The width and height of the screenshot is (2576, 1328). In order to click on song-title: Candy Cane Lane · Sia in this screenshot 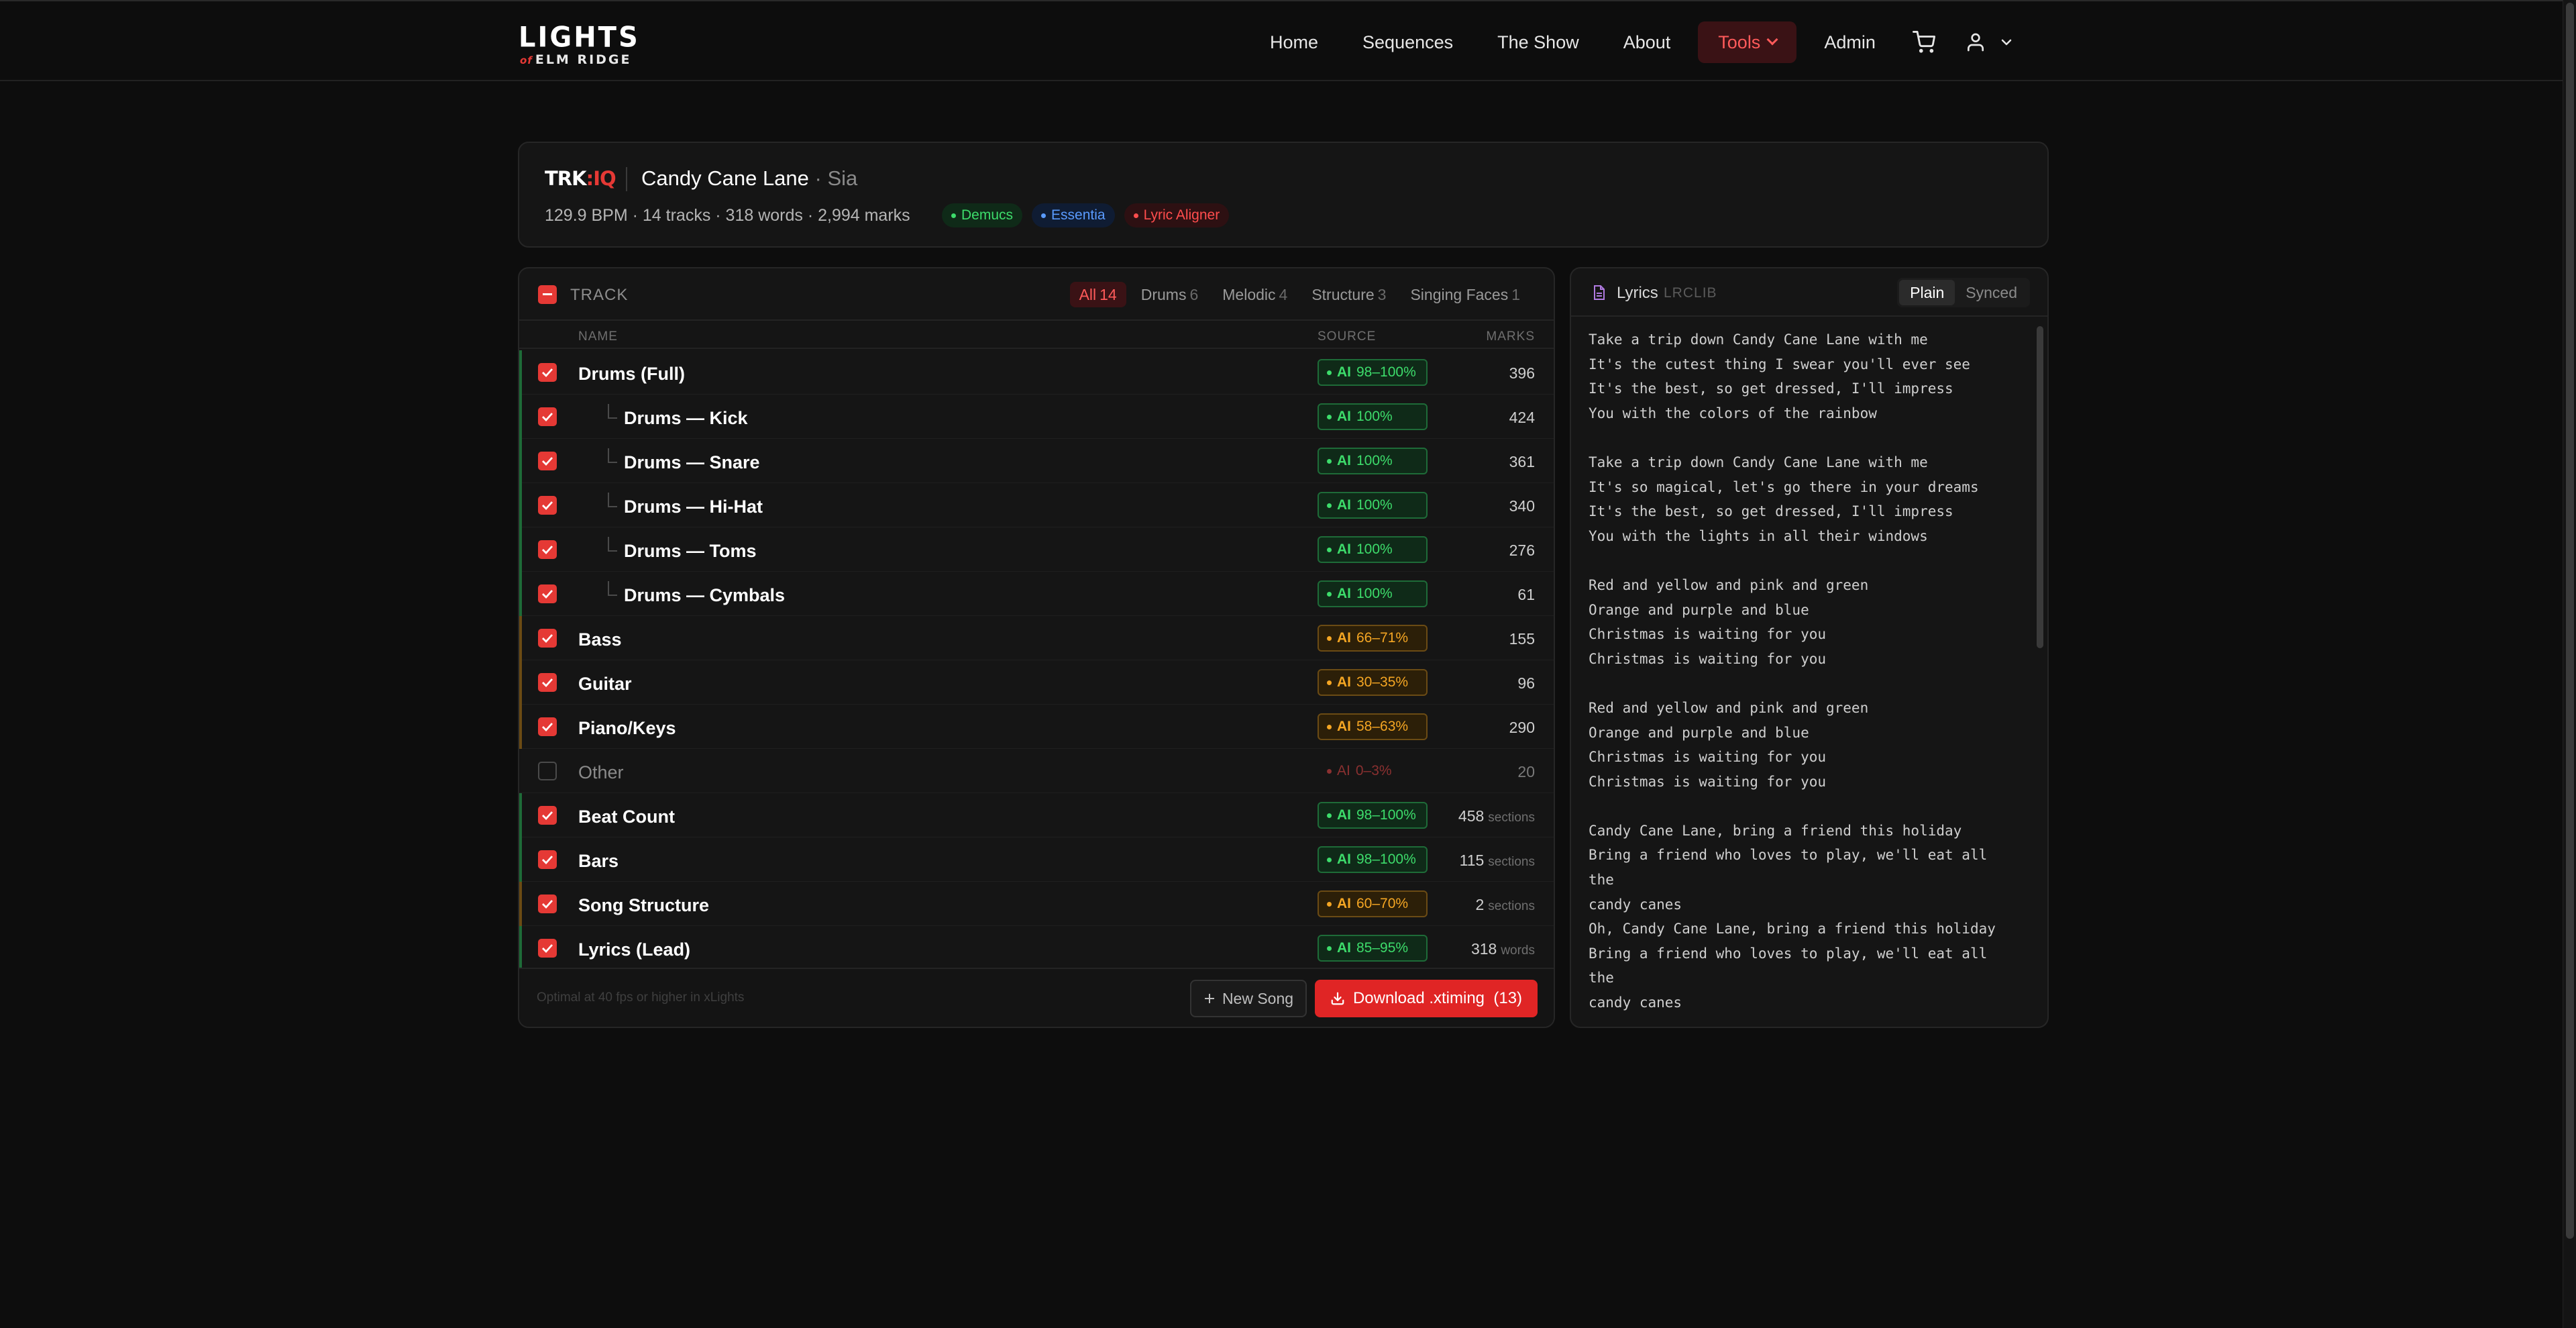, I will do `click(749, 178)`.